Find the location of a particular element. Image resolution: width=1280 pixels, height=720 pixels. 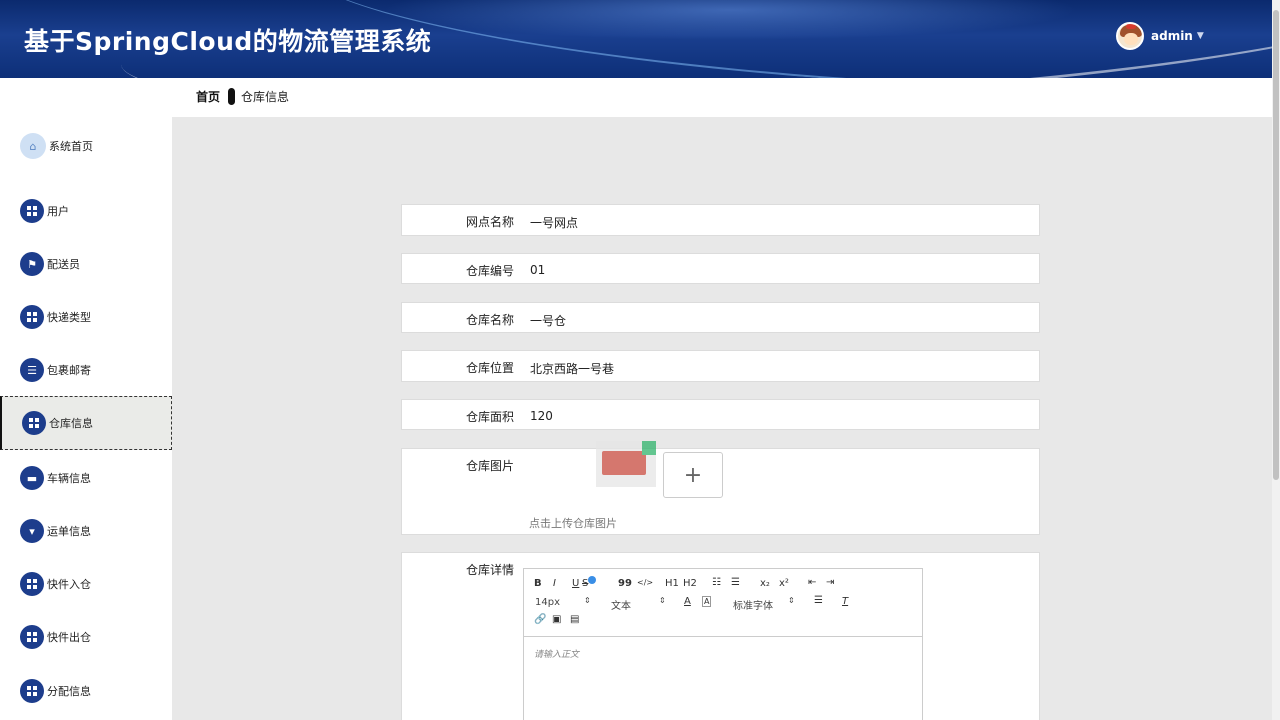

sidebar-item-label: 运单信息 is located at coordinates (69, 531).